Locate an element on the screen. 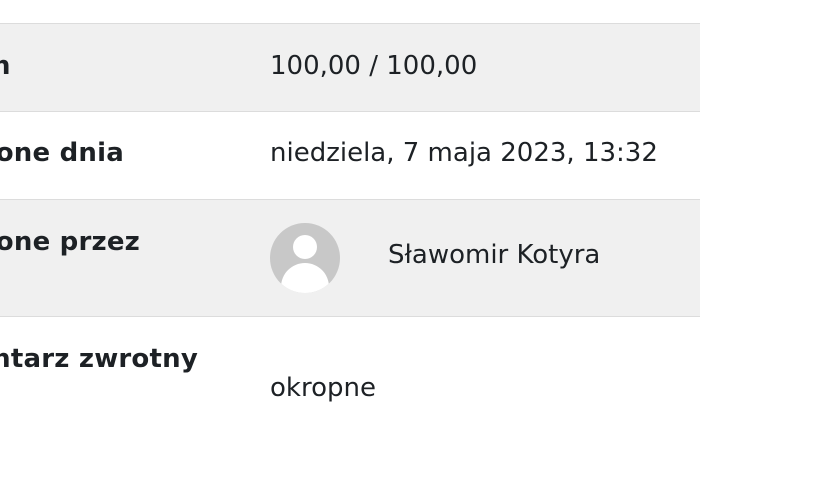 This screenshot has height=478, width=828. row-value-grade: 100,00 / 100,00 is located at coordinates (374, 66).